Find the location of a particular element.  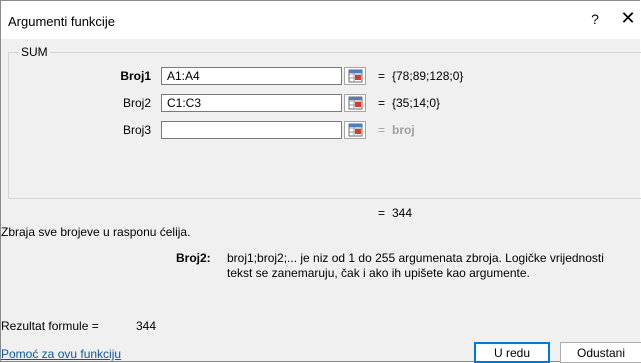

arg-input-broj3 is located at coordinates (251, 130).